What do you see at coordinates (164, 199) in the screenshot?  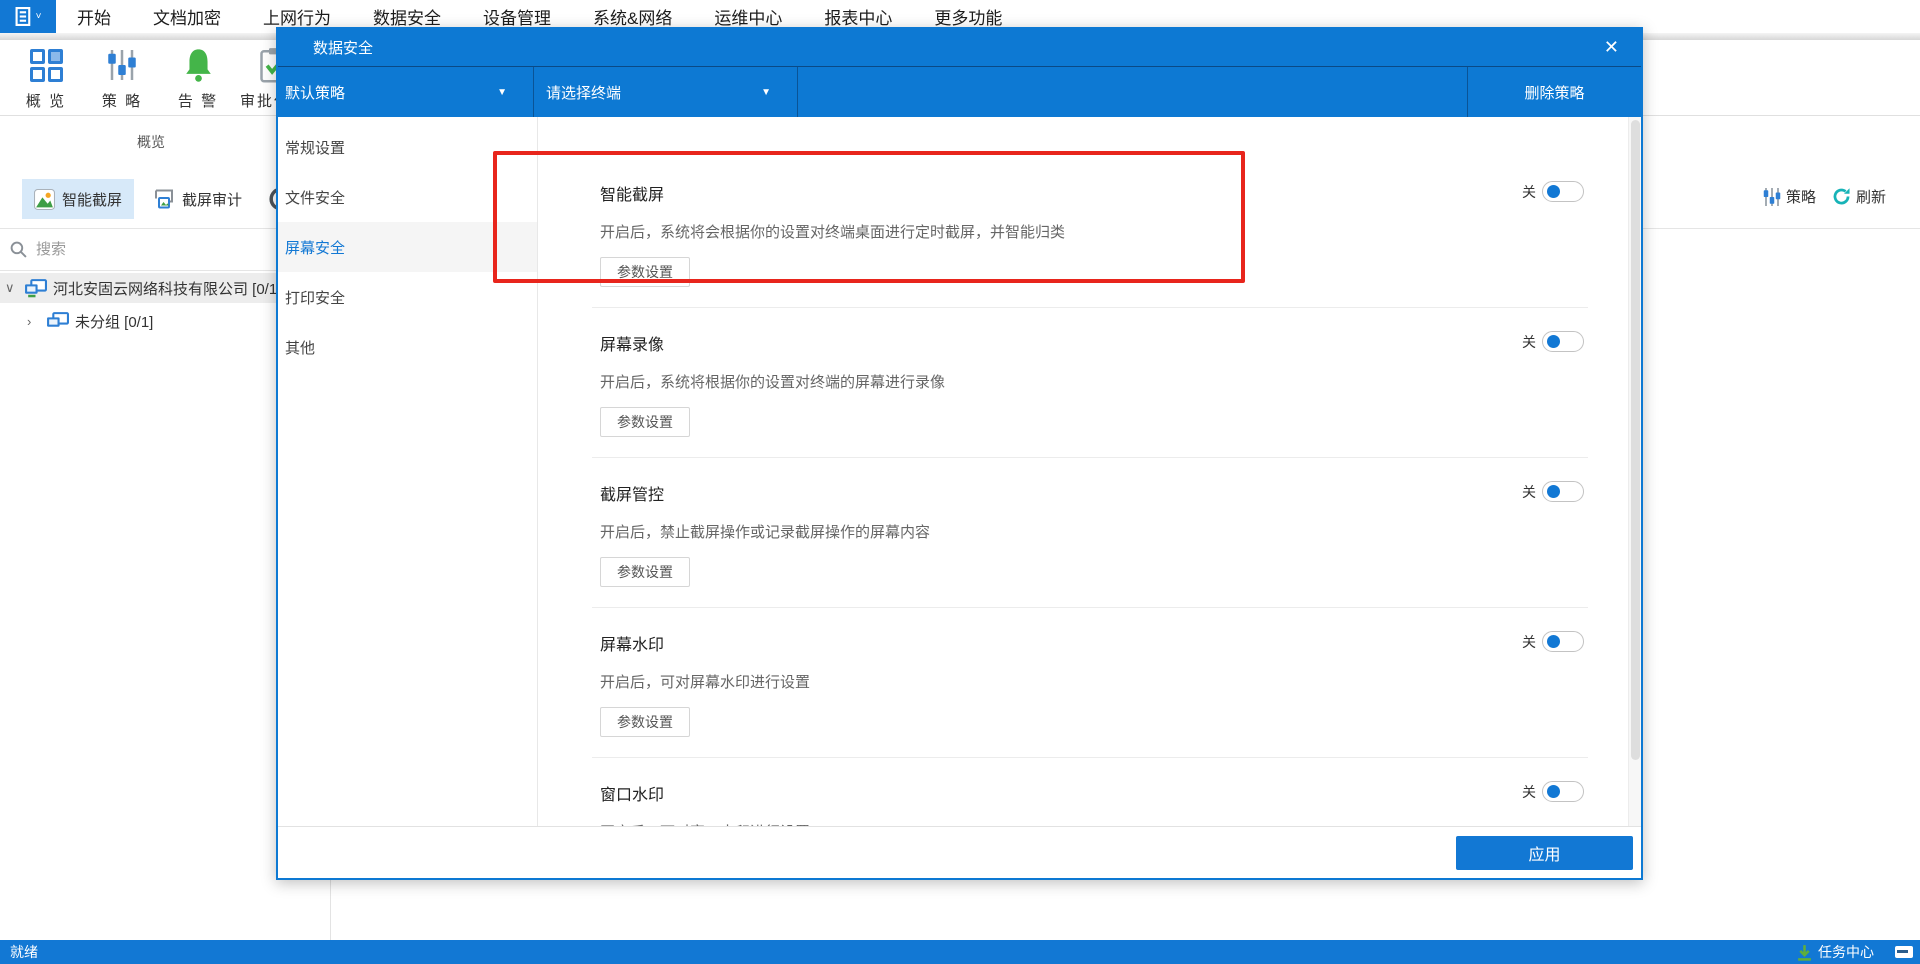 I see `screen-audit-icon` at bounding box center [164, 199].